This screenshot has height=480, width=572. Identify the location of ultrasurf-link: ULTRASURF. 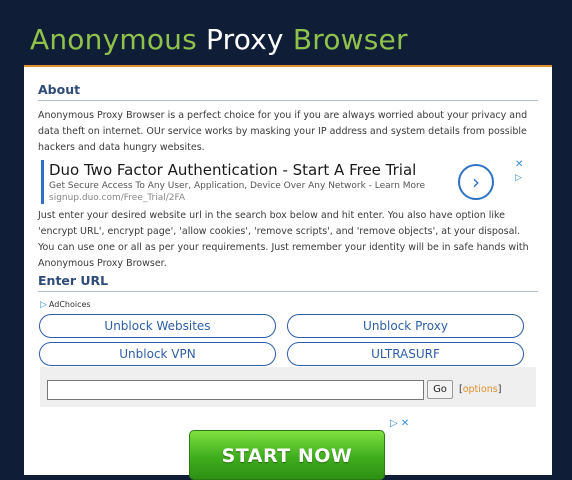
(405, 354).